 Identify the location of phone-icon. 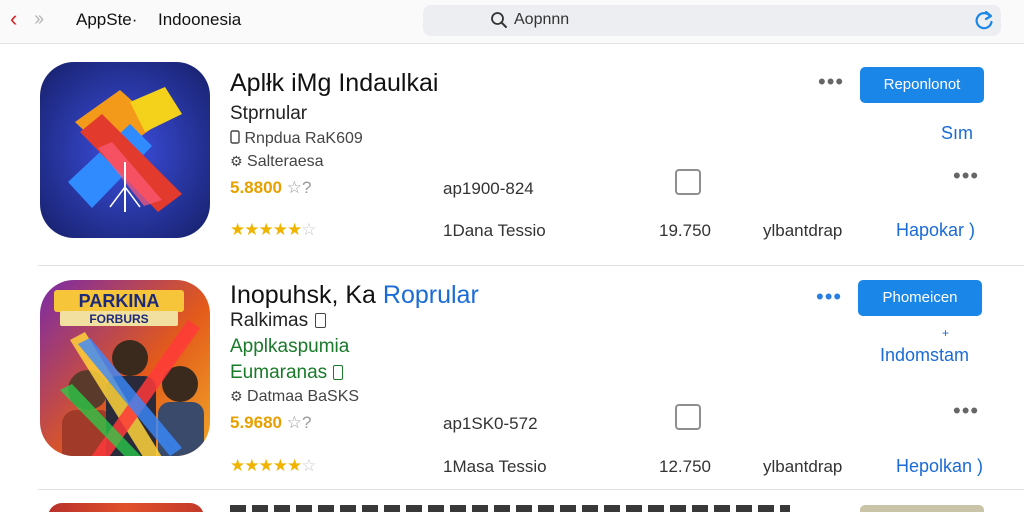
(235, 137).